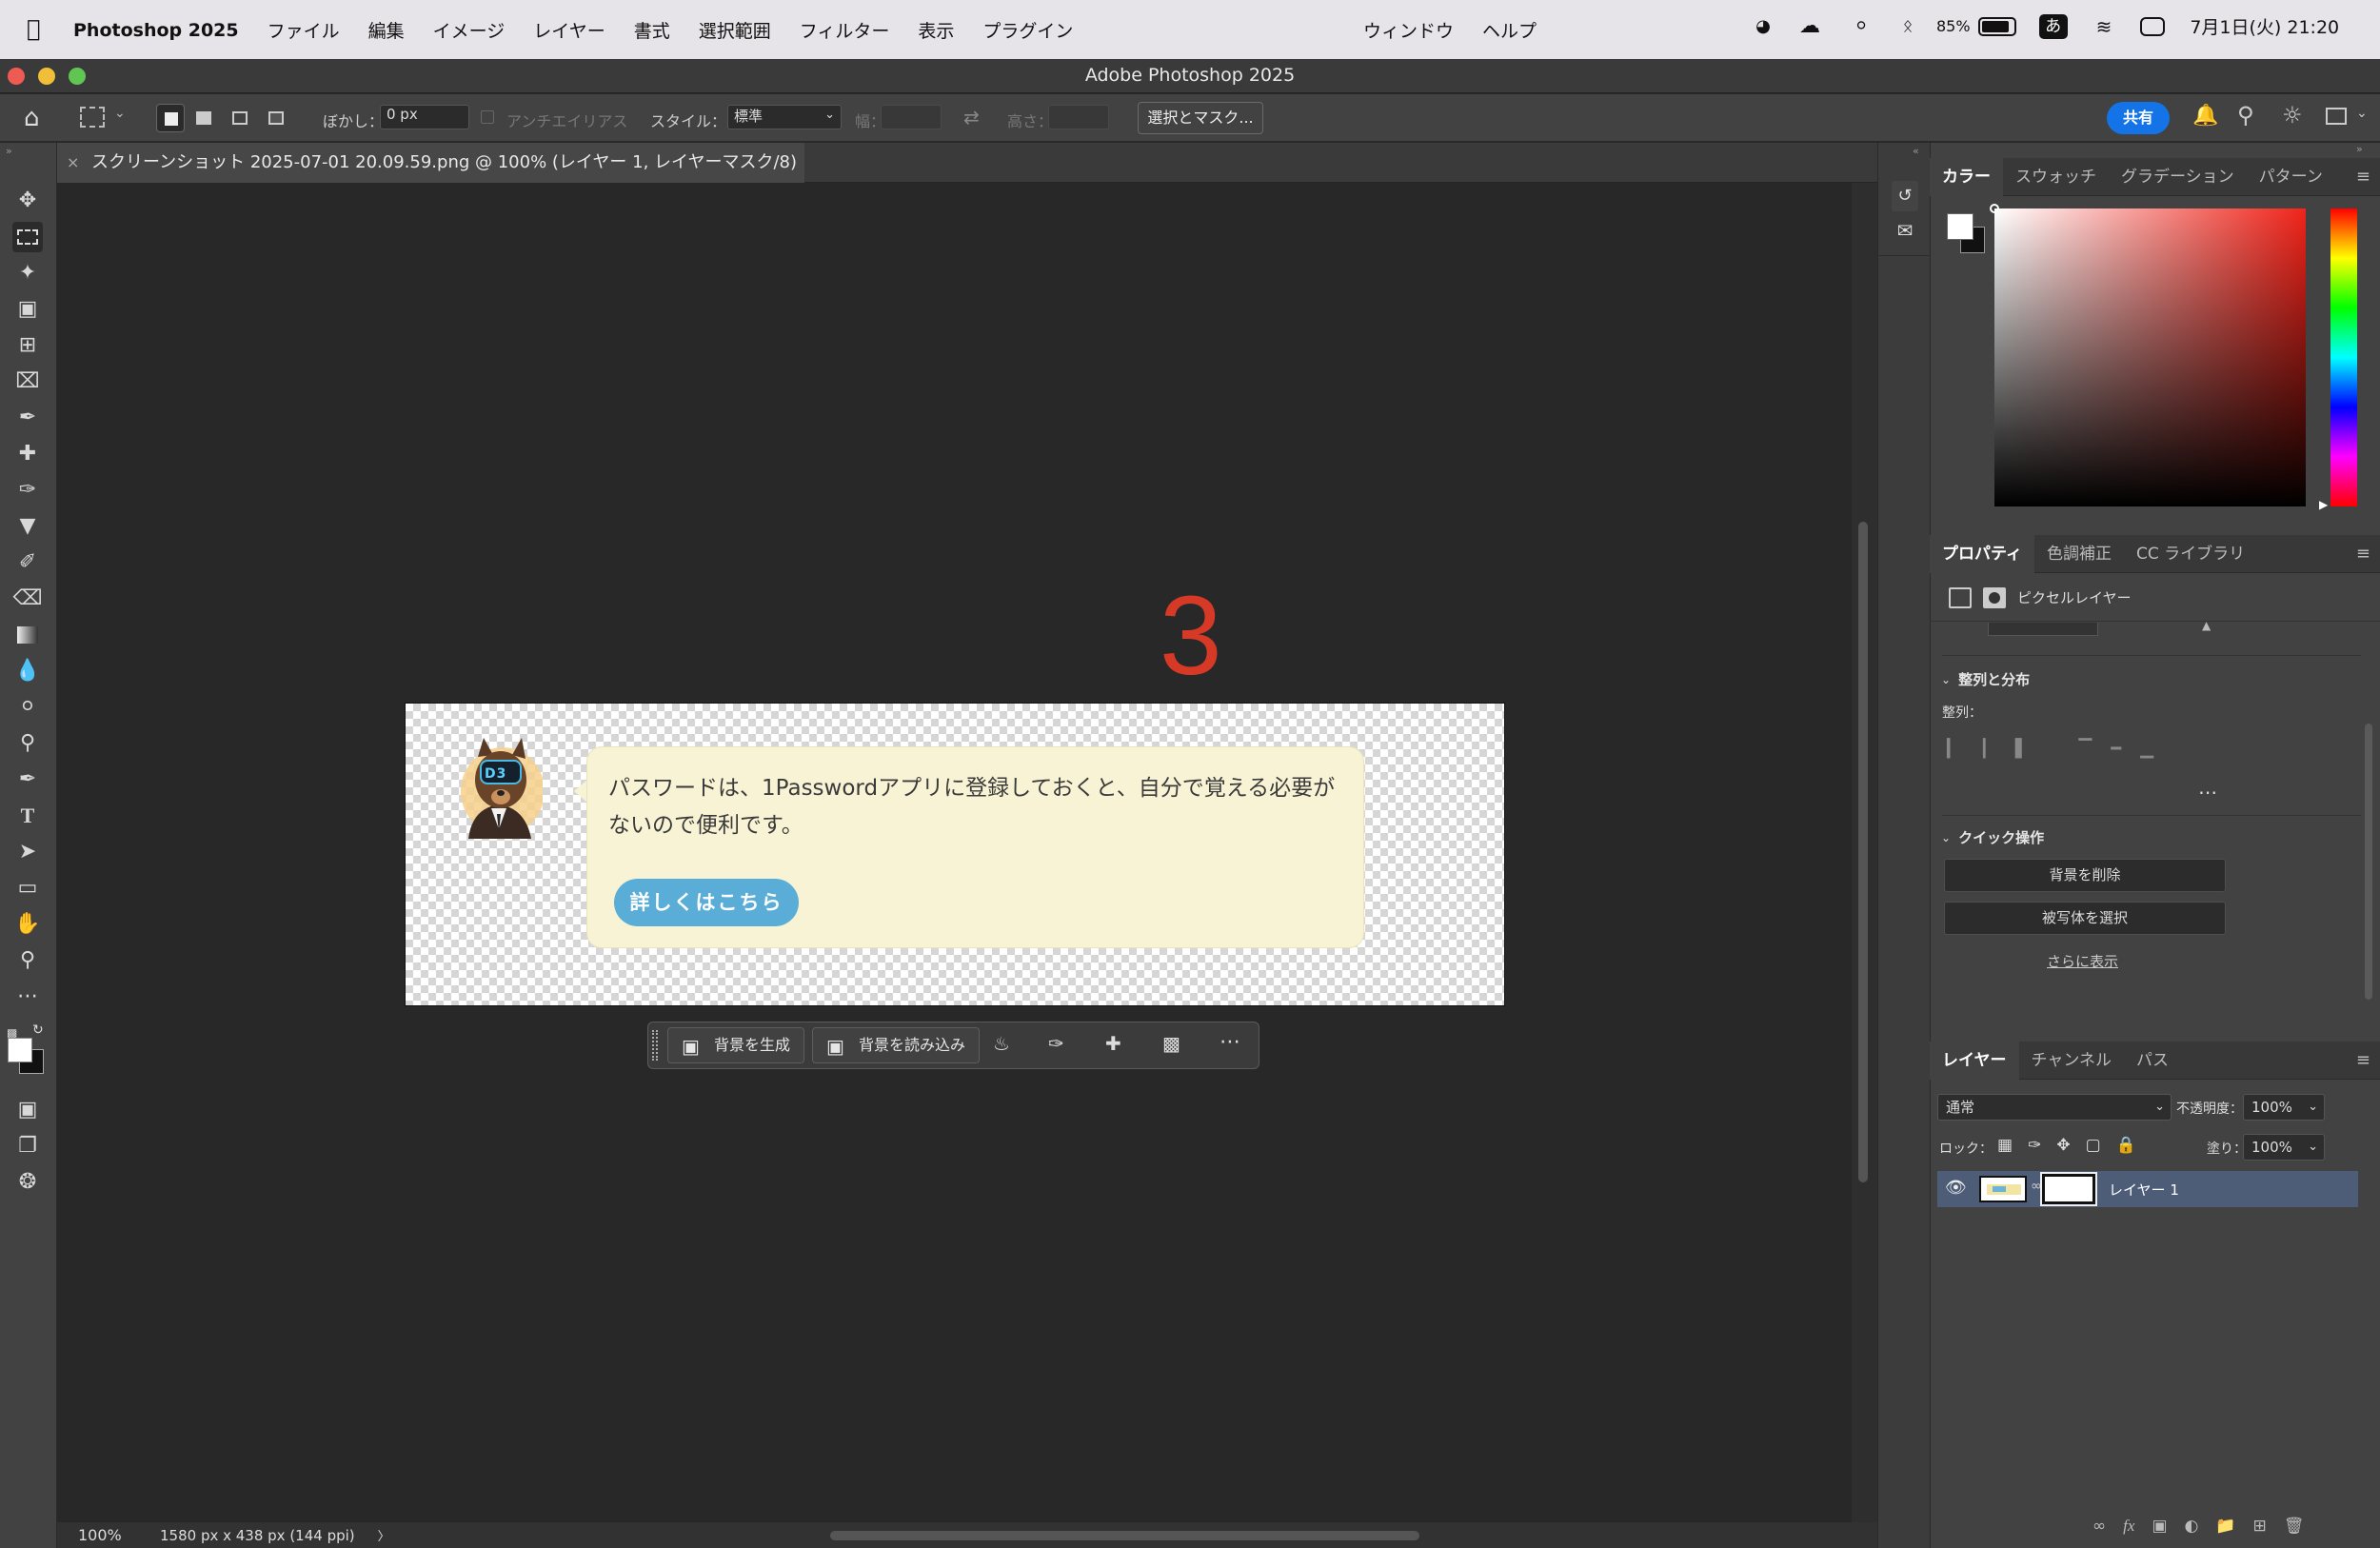 The image size is (2380, 1548). Describe the element at coordinates (170, 118) in the screenshot. I see `new-selection-button` at that location.